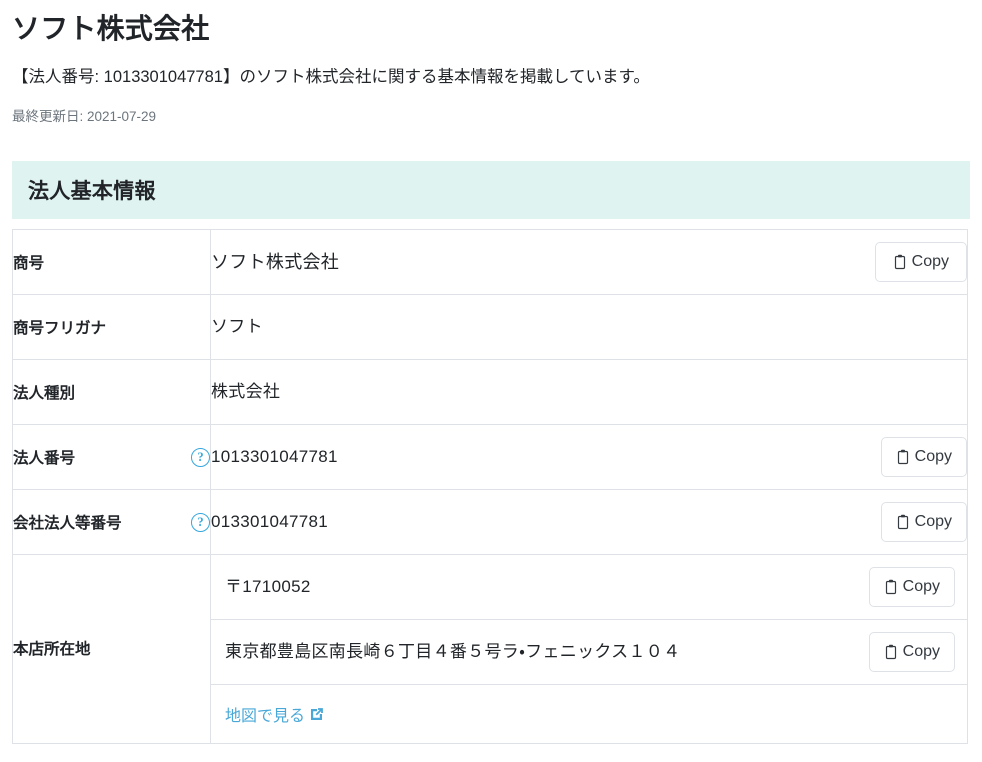  Describe the element at coordinates (111, 392) in the screenshot. I see `row-label-corporate-type: 法人種別` at that location.